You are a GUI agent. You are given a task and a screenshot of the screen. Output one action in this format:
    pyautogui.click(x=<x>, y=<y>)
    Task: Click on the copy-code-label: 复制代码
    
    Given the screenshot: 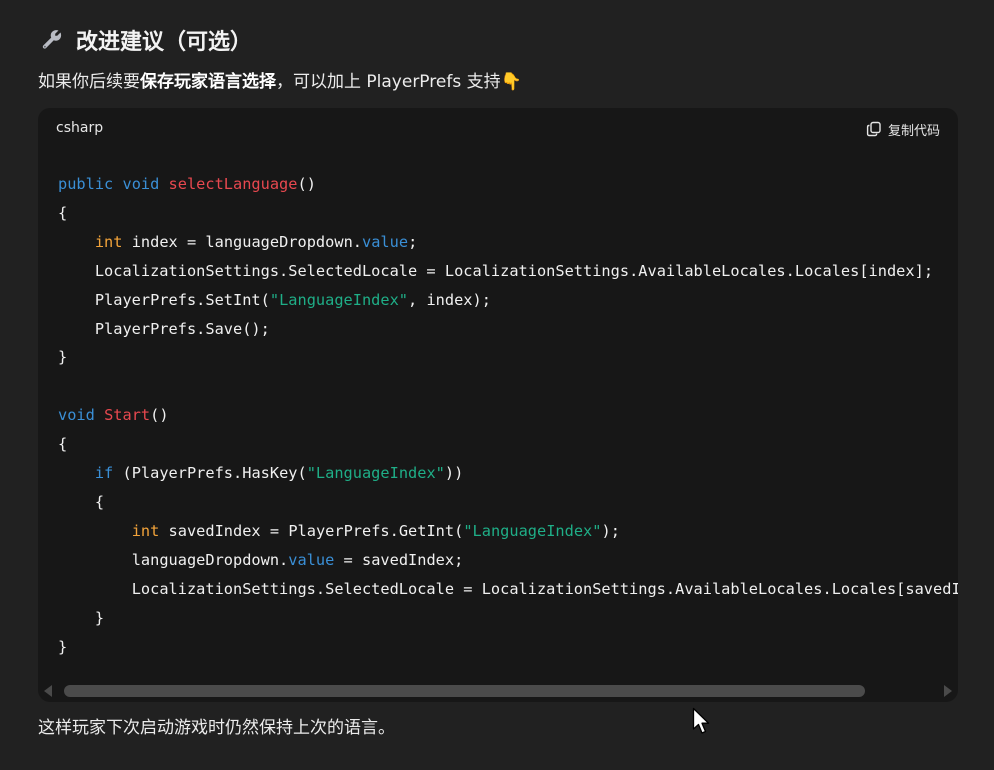 What is the action you would take?
    pyautogui.click(x=913, y=131)
    